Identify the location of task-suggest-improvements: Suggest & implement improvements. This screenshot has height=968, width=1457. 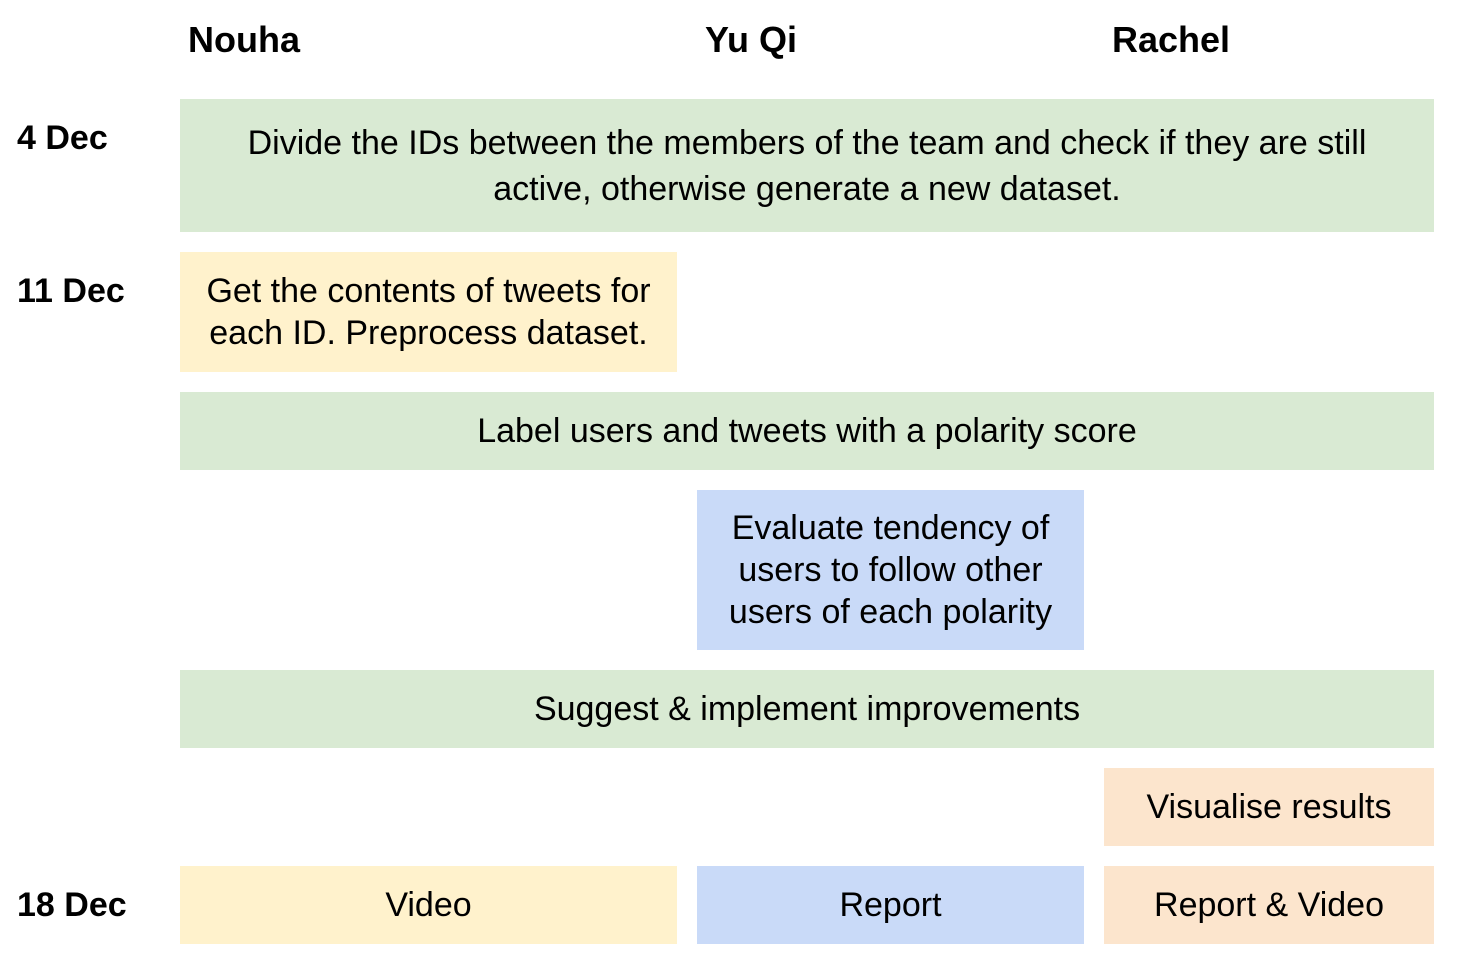
(807, 709).